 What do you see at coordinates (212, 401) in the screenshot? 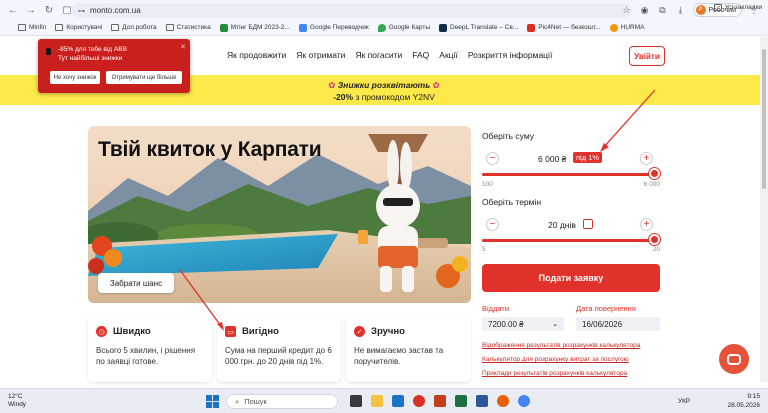
I see `windows-start-icon` at bounding box center [212, 401].